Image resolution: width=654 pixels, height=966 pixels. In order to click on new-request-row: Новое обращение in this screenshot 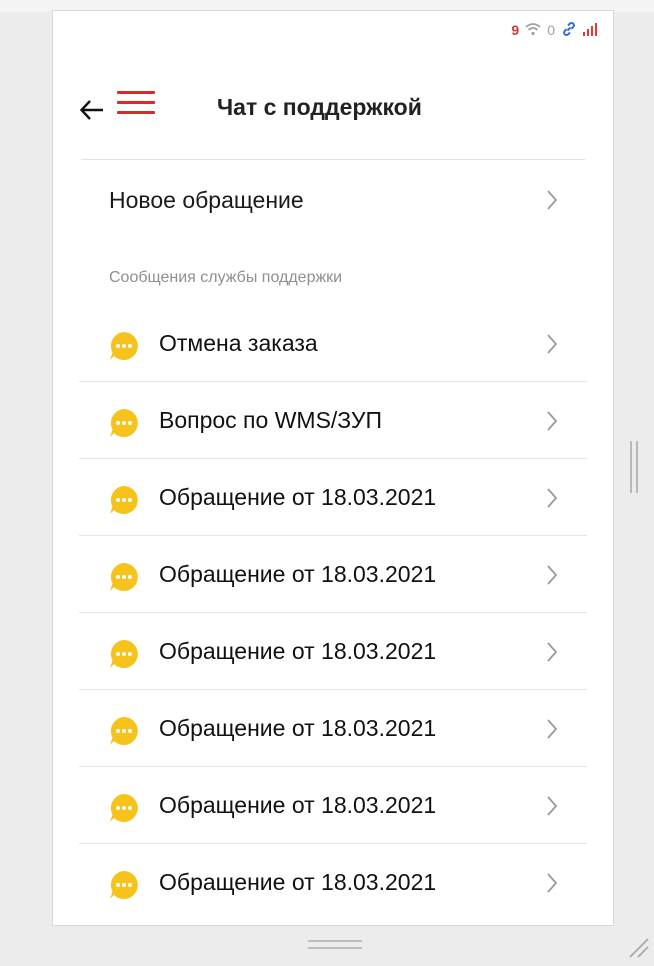, I will do `click(333, 200)`.